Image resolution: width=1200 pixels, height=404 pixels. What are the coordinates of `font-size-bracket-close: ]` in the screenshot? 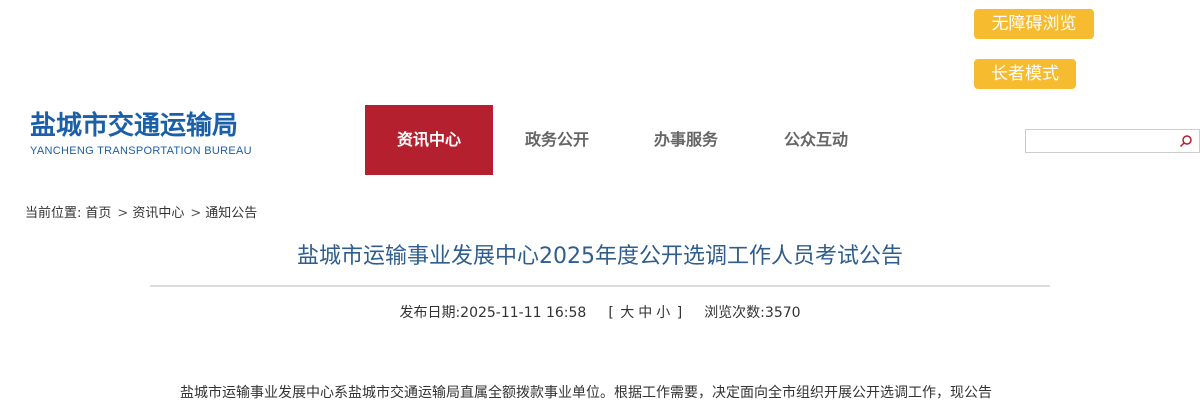 It's located at (679, 313).